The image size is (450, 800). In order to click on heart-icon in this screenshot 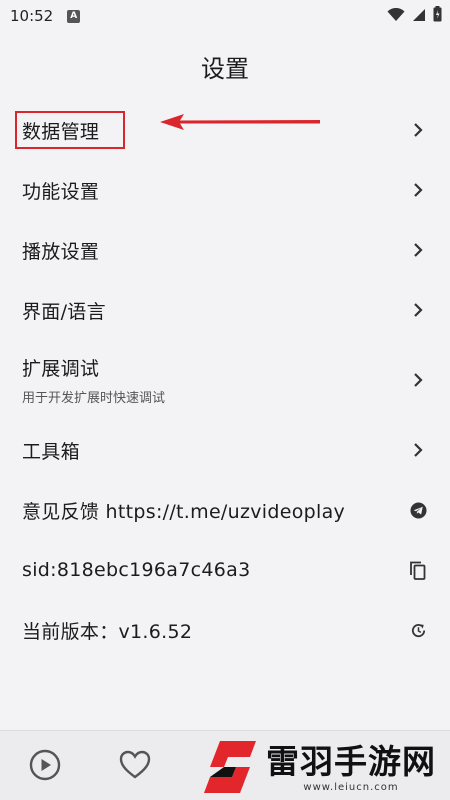, I will do `click(135, 765)`.